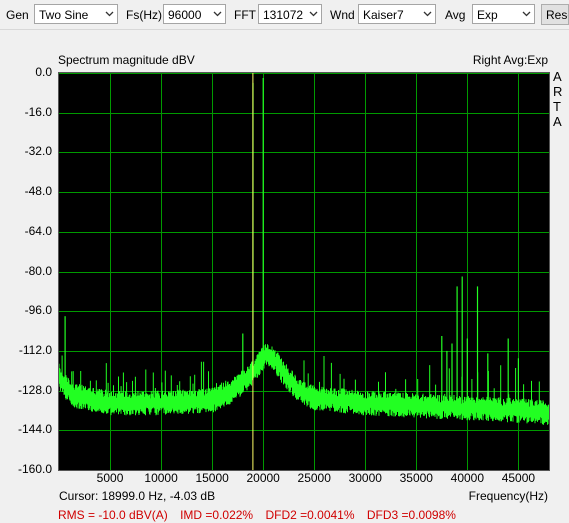  I want to click on x-tick-label: 25000, so click(314, 478).